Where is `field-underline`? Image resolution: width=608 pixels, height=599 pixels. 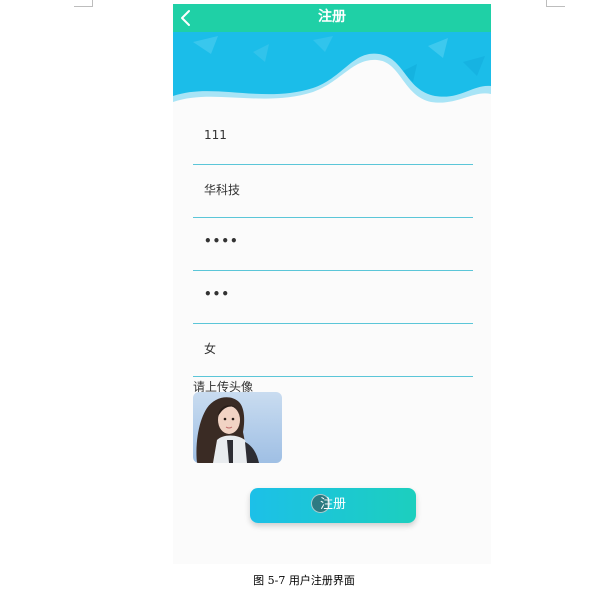 field-underline is located at coordinates (333, 376).